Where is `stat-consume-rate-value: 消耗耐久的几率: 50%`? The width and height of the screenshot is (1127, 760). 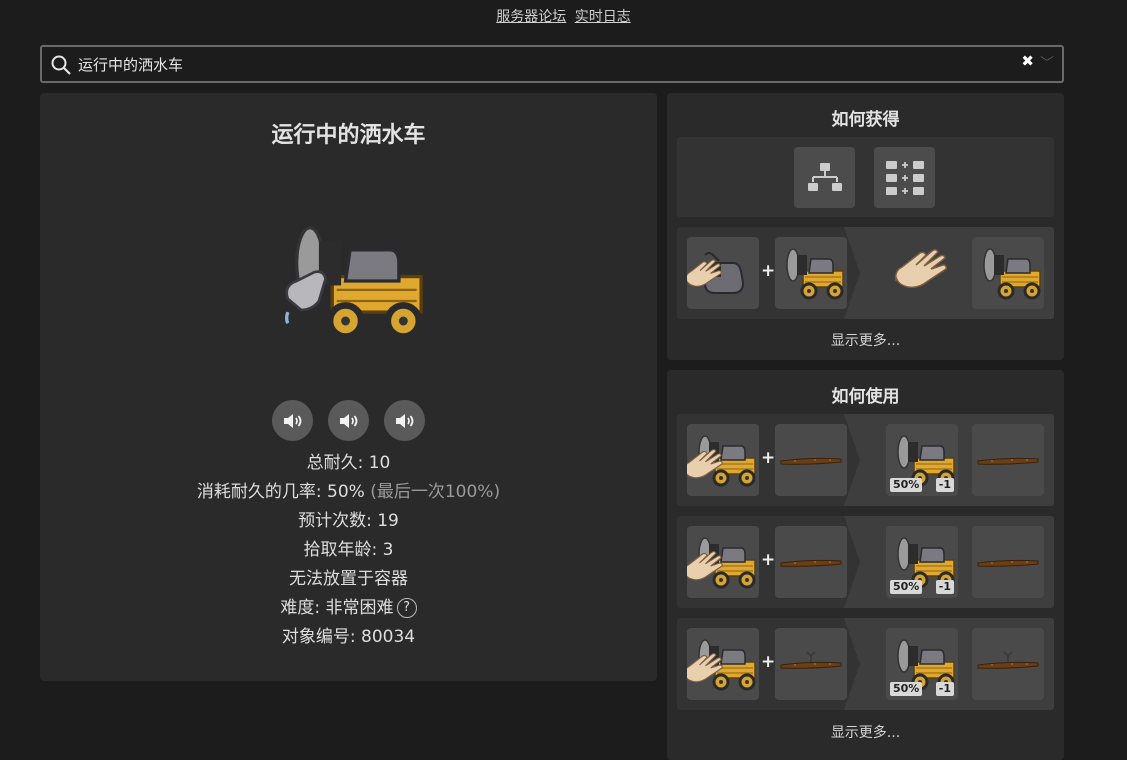 stat-consume-rate-value: 消耗耐久的几率: 50% is located at coordinates (280, 492).